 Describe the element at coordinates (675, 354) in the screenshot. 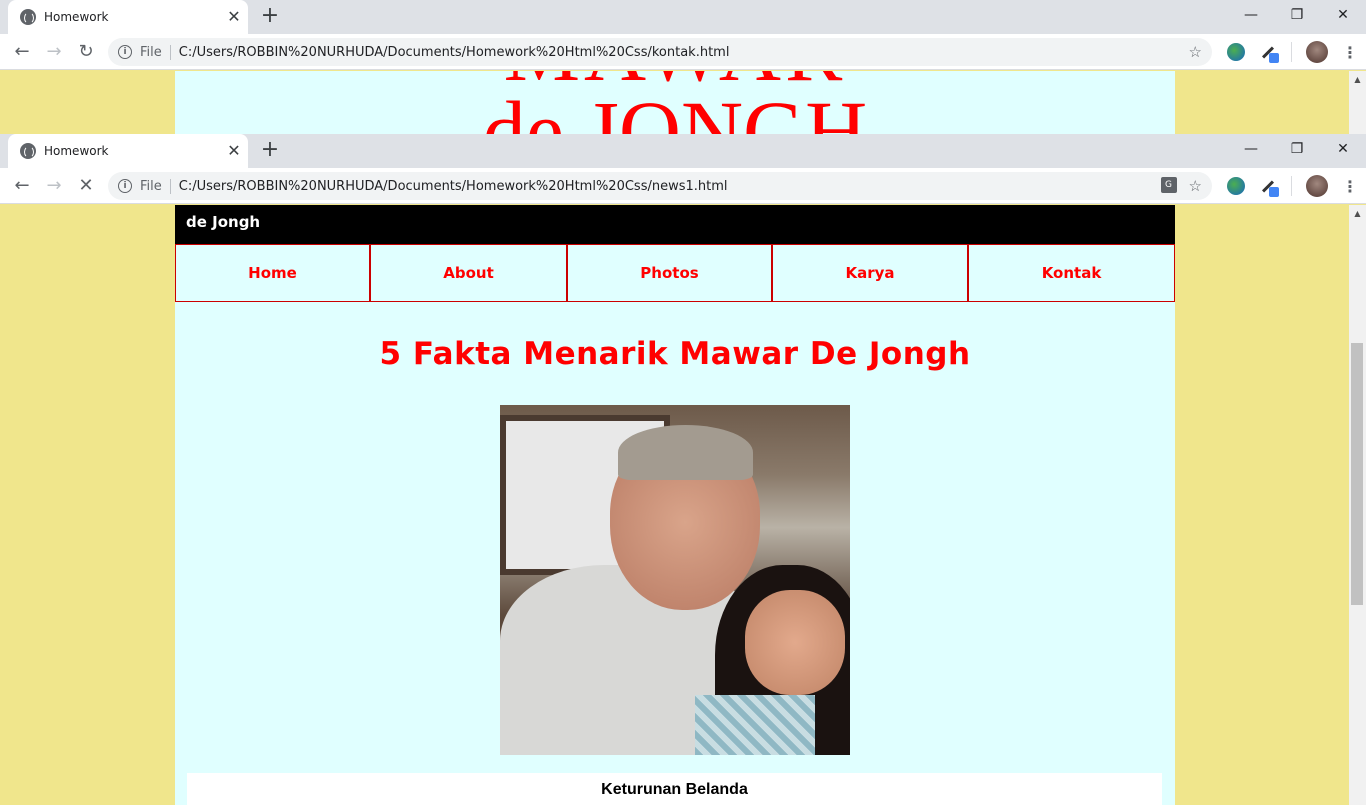

I see `article-title: 5 Fakta Menarik Mawar De Jongh` at that location.